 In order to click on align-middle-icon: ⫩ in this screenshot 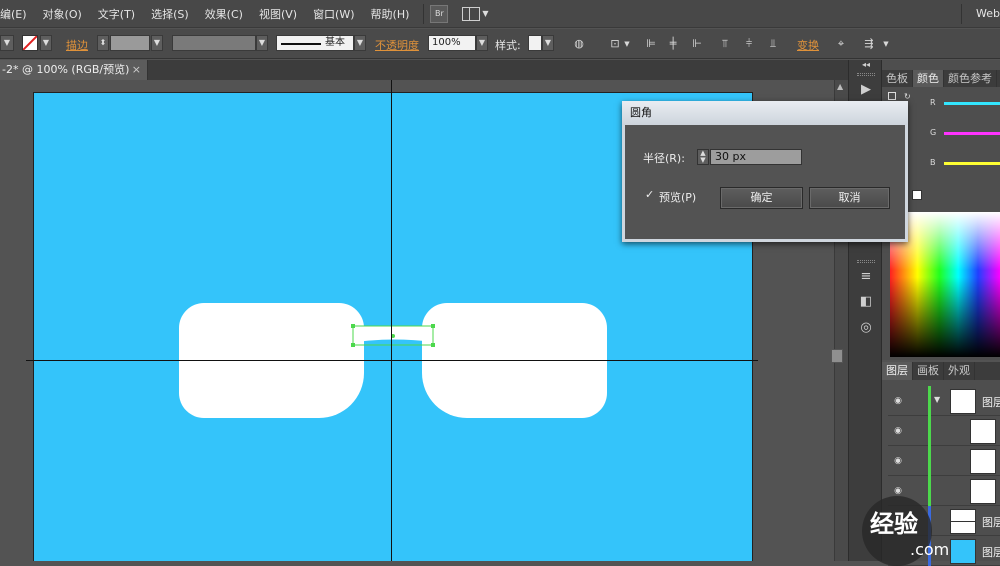, I will do `click(749, 44)`.